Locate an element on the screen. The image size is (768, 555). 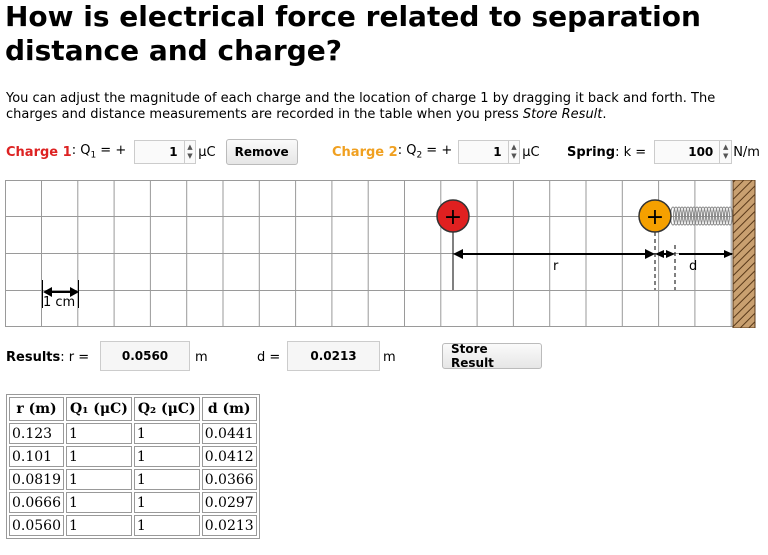
charge2-unit: μC is located at coordinates (531, 152).